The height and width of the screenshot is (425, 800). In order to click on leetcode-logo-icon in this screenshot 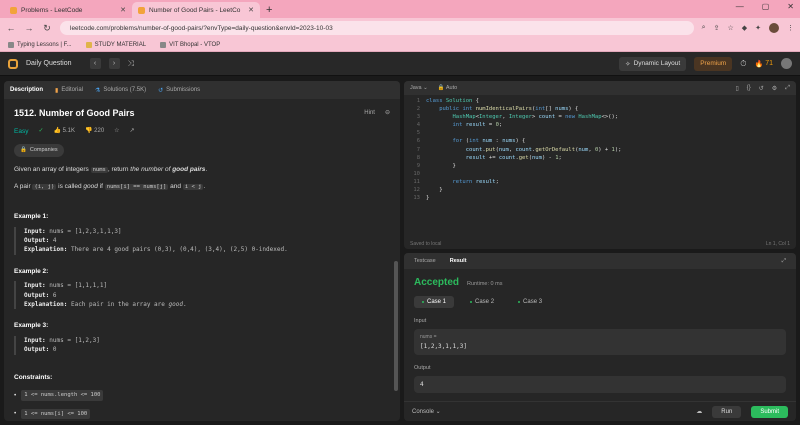, I will do `click(13, 63)`.